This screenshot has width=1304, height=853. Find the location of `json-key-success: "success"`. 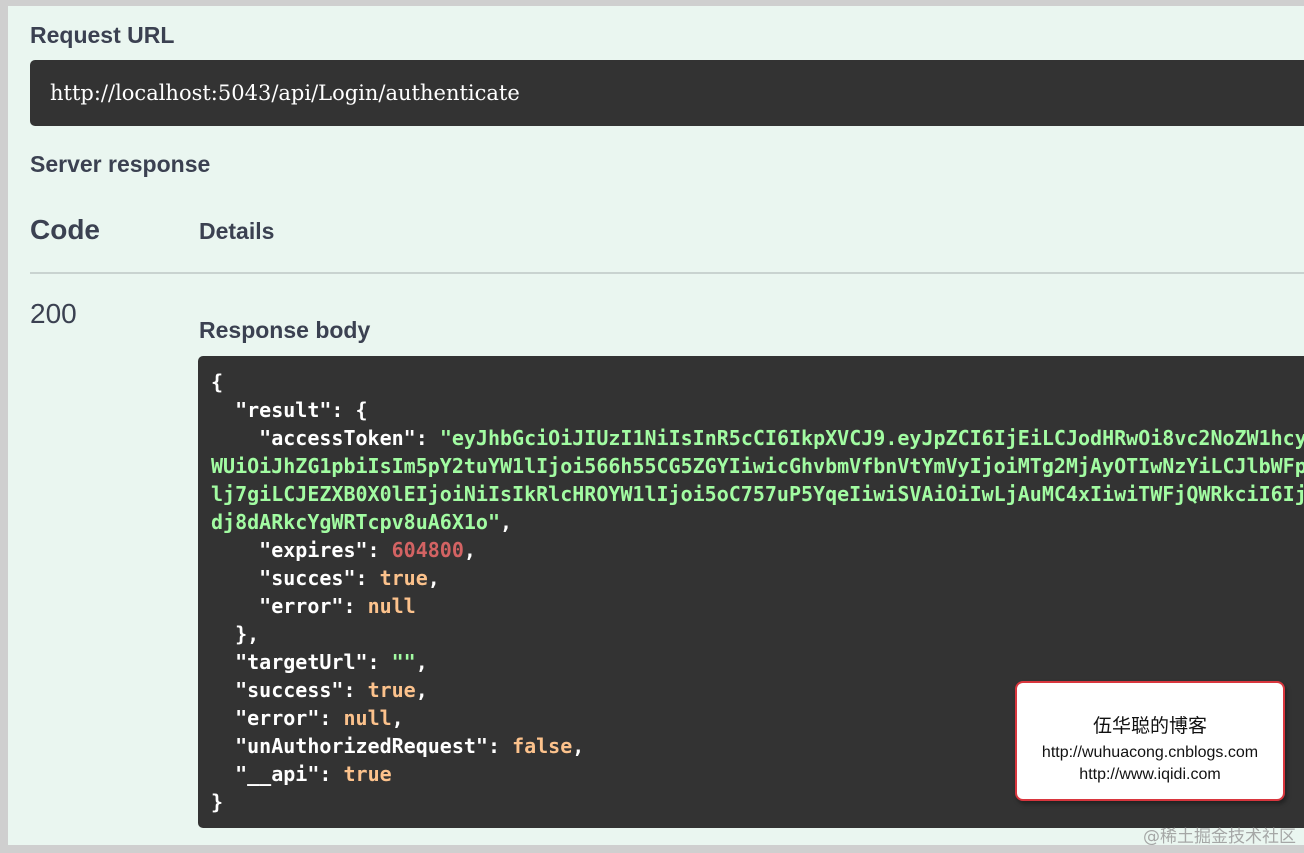

json-key-success: "success" is located at coordinates (289, 690).